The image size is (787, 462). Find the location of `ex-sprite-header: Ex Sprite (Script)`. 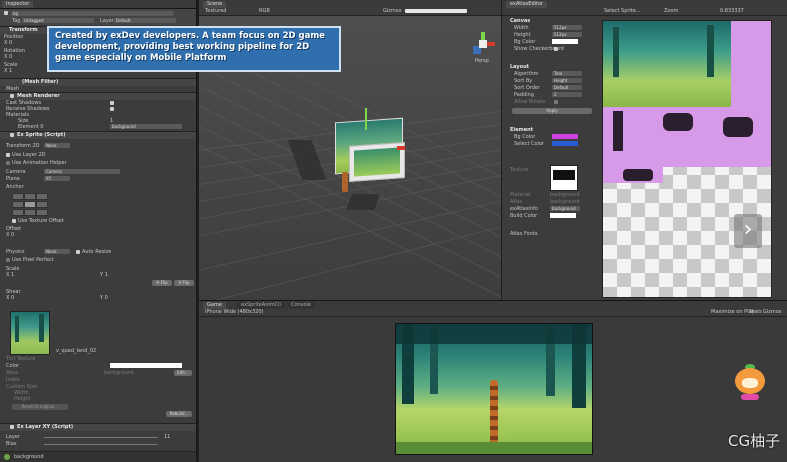

ex-sprite-header: Ex Sprite (Script) is located at coordinates (98, 135).